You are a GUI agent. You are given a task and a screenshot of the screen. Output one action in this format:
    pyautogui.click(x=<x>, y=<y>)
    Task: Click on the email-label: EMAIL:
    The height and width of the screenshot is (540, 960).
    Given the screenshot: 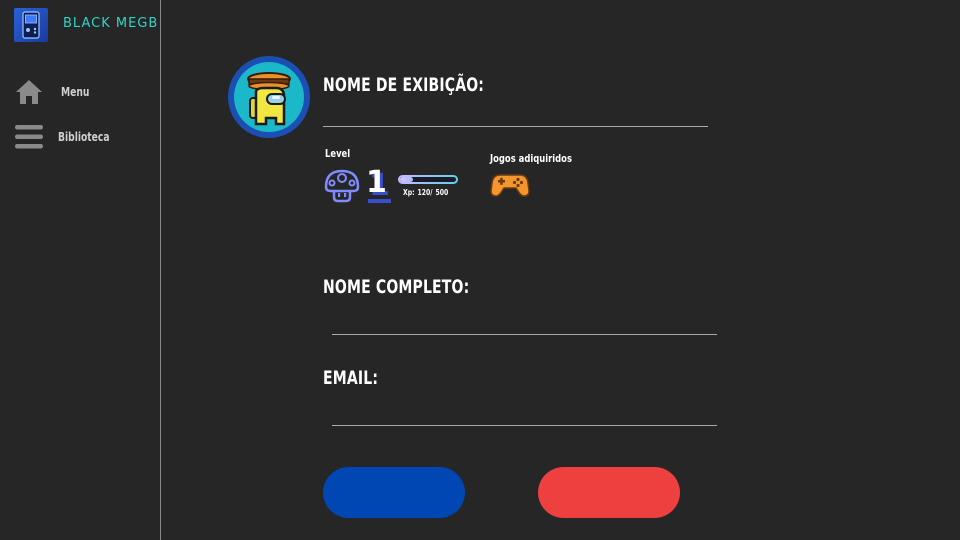 What is the action you would take?
    pyautogui.click(x=351, y=378)
    